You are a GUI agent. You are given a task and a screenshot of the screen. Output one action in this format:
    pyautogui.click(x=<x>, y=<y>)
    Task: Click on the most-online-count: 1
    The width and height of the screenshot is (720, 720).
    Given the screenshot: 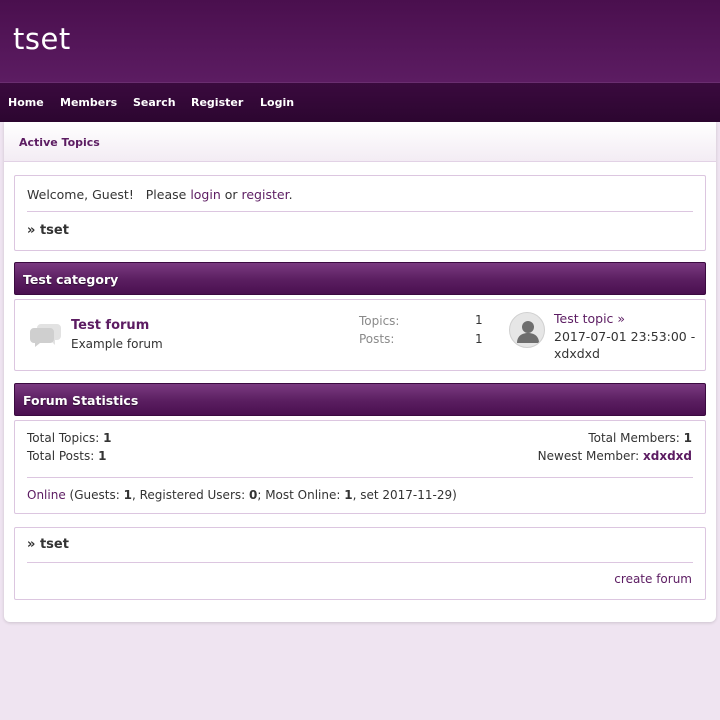 What is the action you would take?
    pyautogui.click(x=348, y=495)
    